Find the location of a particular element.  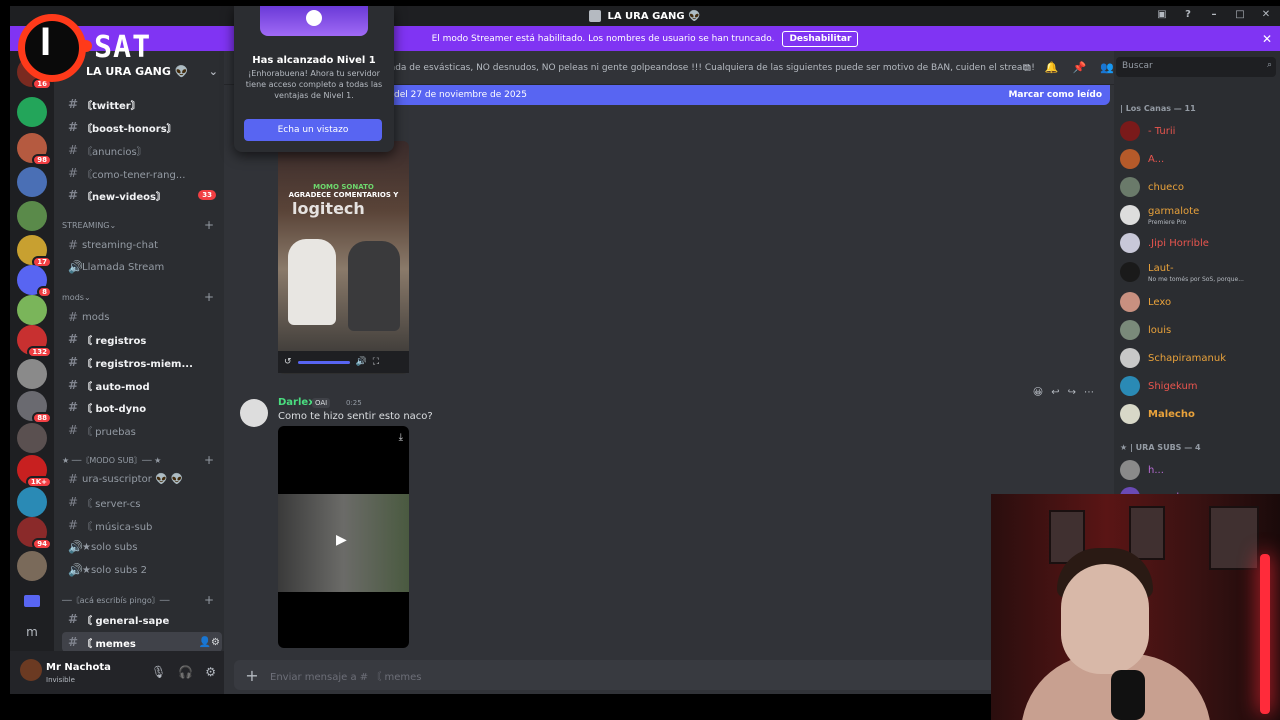

member-item: garmalote Premiere Pro is located at coordinates (1198, 215).